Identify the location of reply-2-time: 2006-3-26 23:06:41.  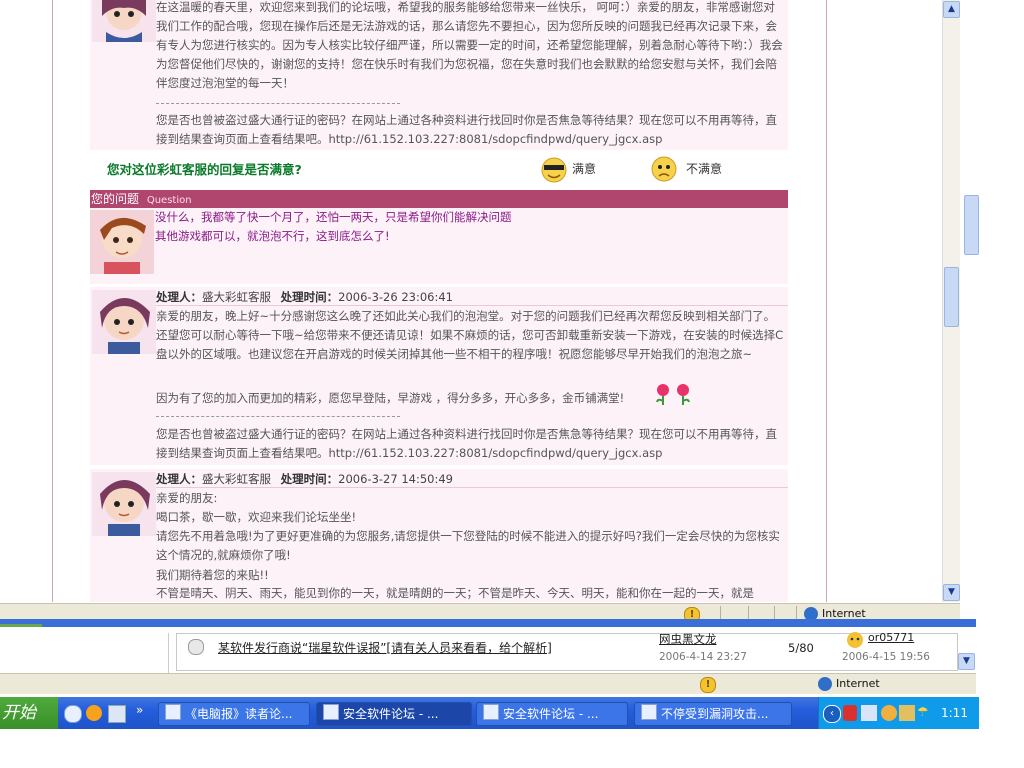
(395, 297).